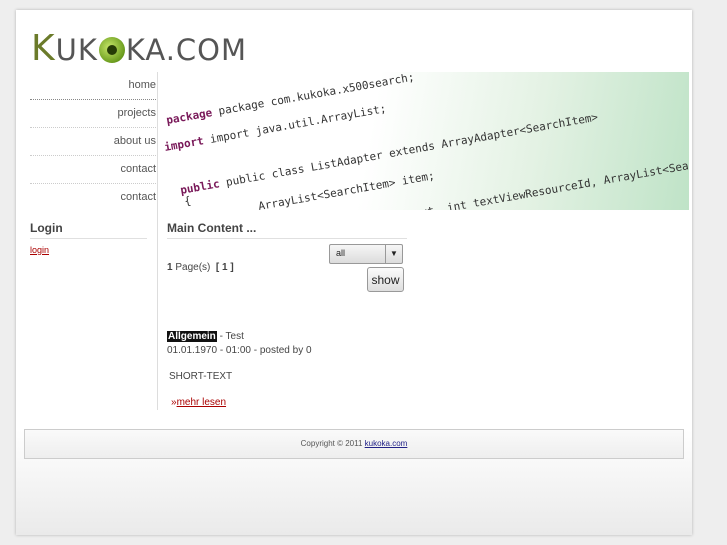  Describe the element at coordinates (76, 50) in the screenshot. I see `logo-text-part1: UK` at that location.